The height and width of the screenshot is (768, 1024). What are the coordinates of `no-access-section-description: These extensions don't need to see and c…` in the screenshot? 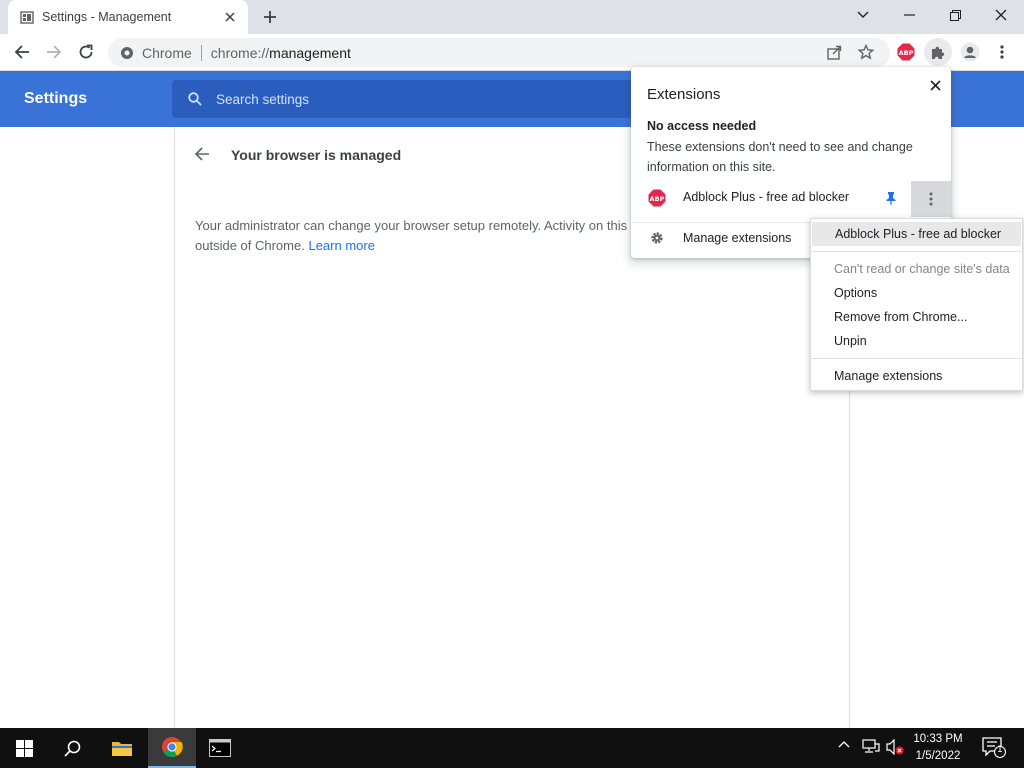 It's located at (780, 157).